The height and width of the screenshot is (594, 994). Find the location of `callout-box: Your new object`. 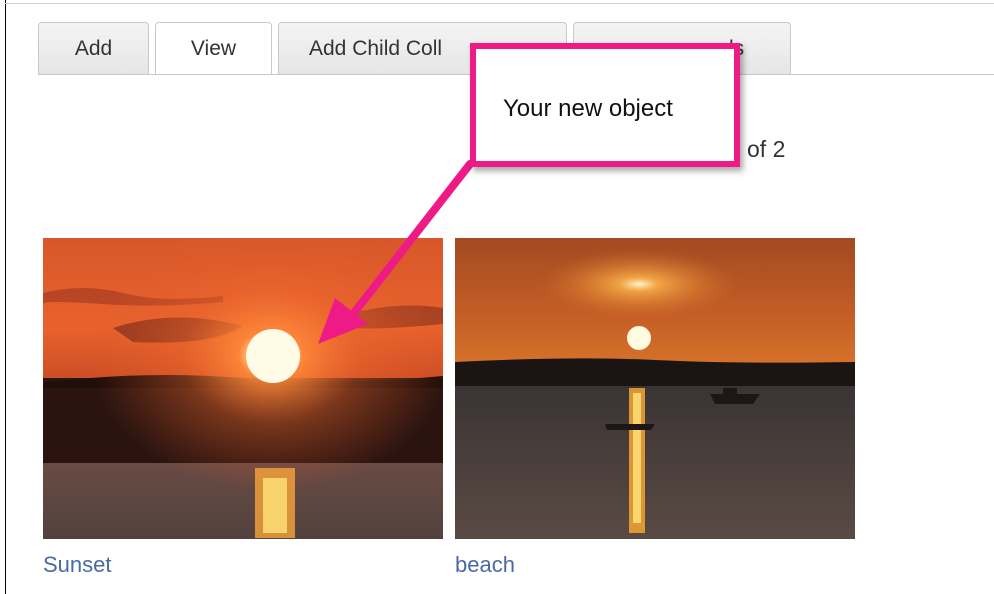

callout-box: Your new object is located at coordinates (605, 105).